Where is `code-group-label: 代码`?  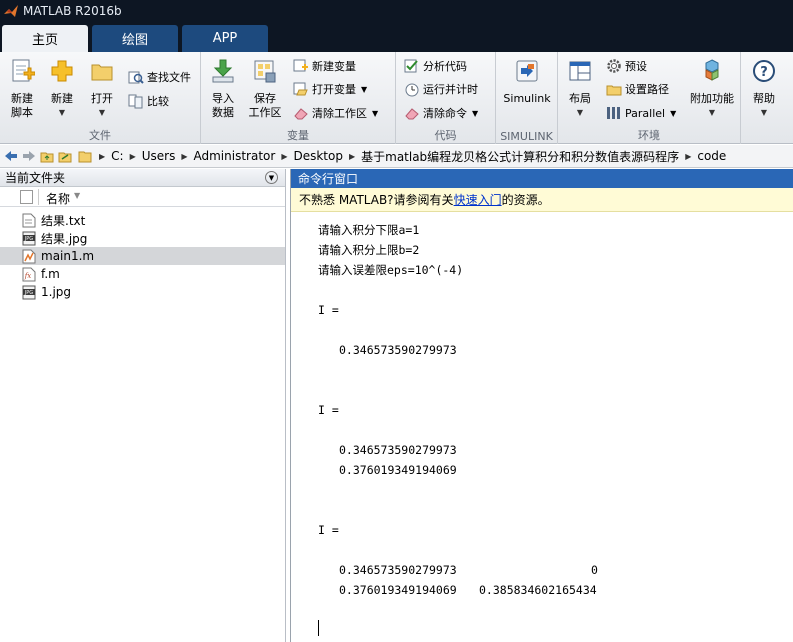
code-group-label: 代码 is located at coordinates (445, 135).